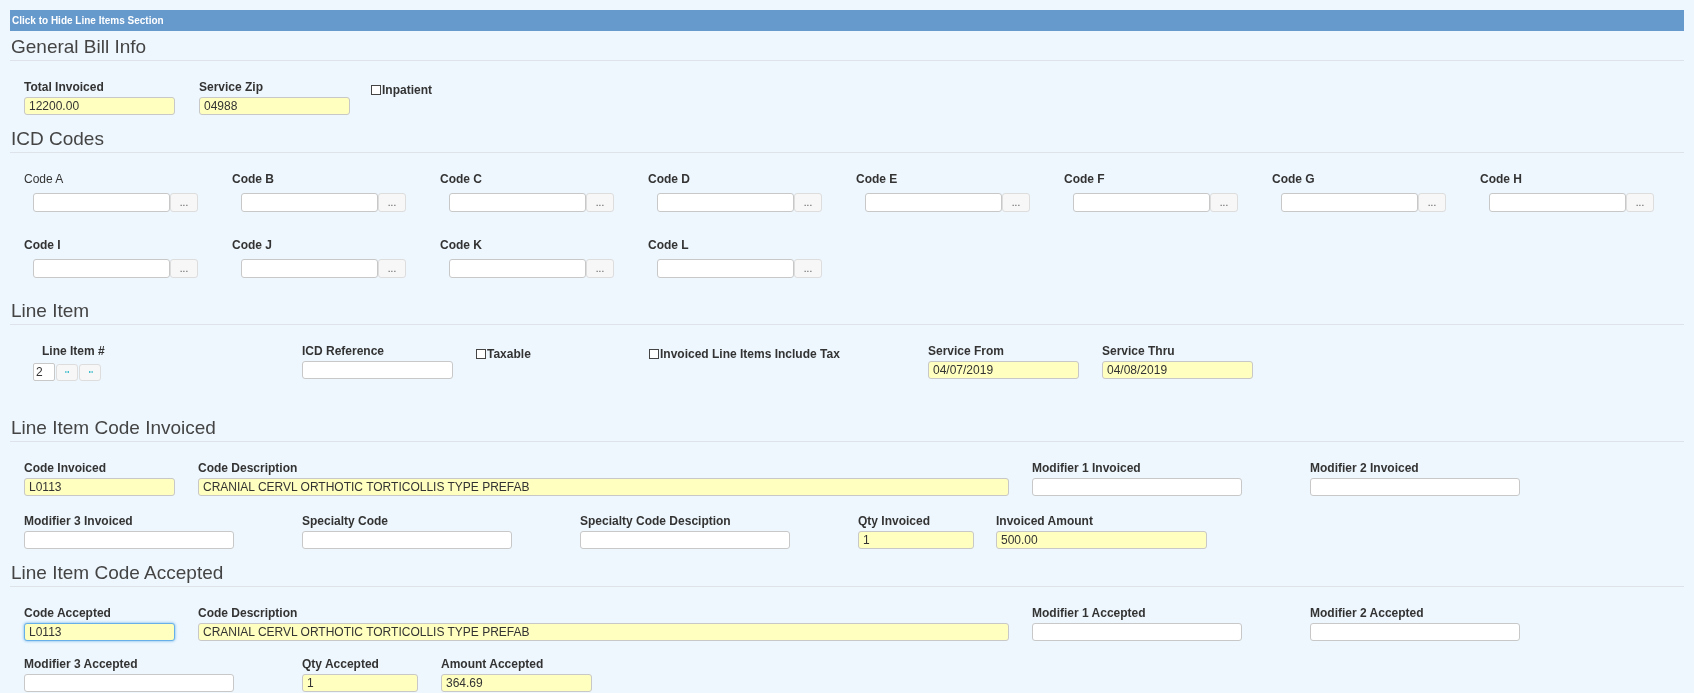 Image resolution: width=1694 pixels, height=693 pixels. What do you see at coordinates (341, 664) in the screenshot?
I see `field-label: Qty Accepted` at bounding box center [341, 664].